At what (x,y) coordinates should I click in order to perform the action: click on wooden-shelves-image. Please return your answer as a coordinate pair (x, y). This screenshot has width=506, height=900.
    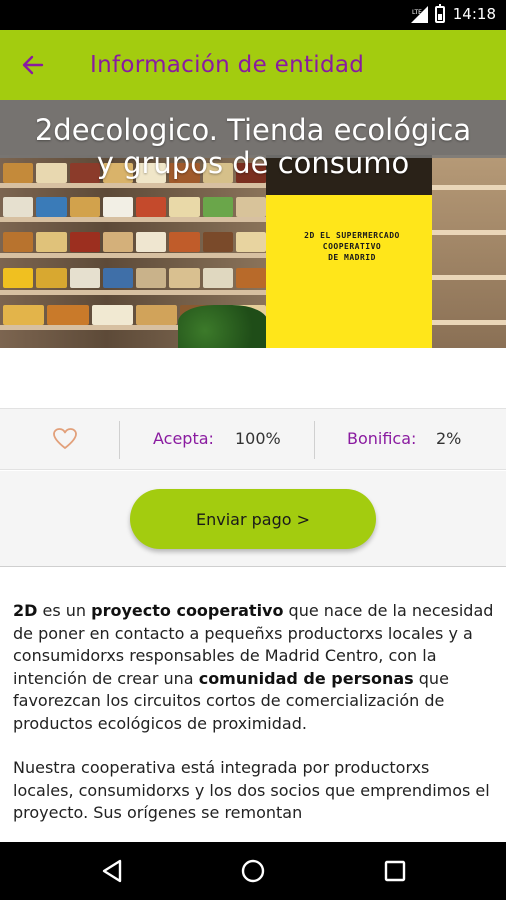
    Looking at the image, I should click on (469, 251).